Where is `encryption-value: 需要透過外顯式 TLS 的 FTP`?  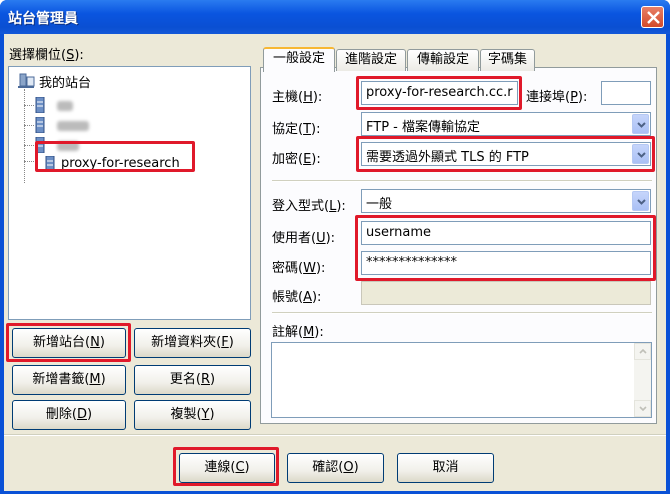 encryption-value: 需要透過外顯式 TLS 的 FTP is located at coordinates (447, 157).